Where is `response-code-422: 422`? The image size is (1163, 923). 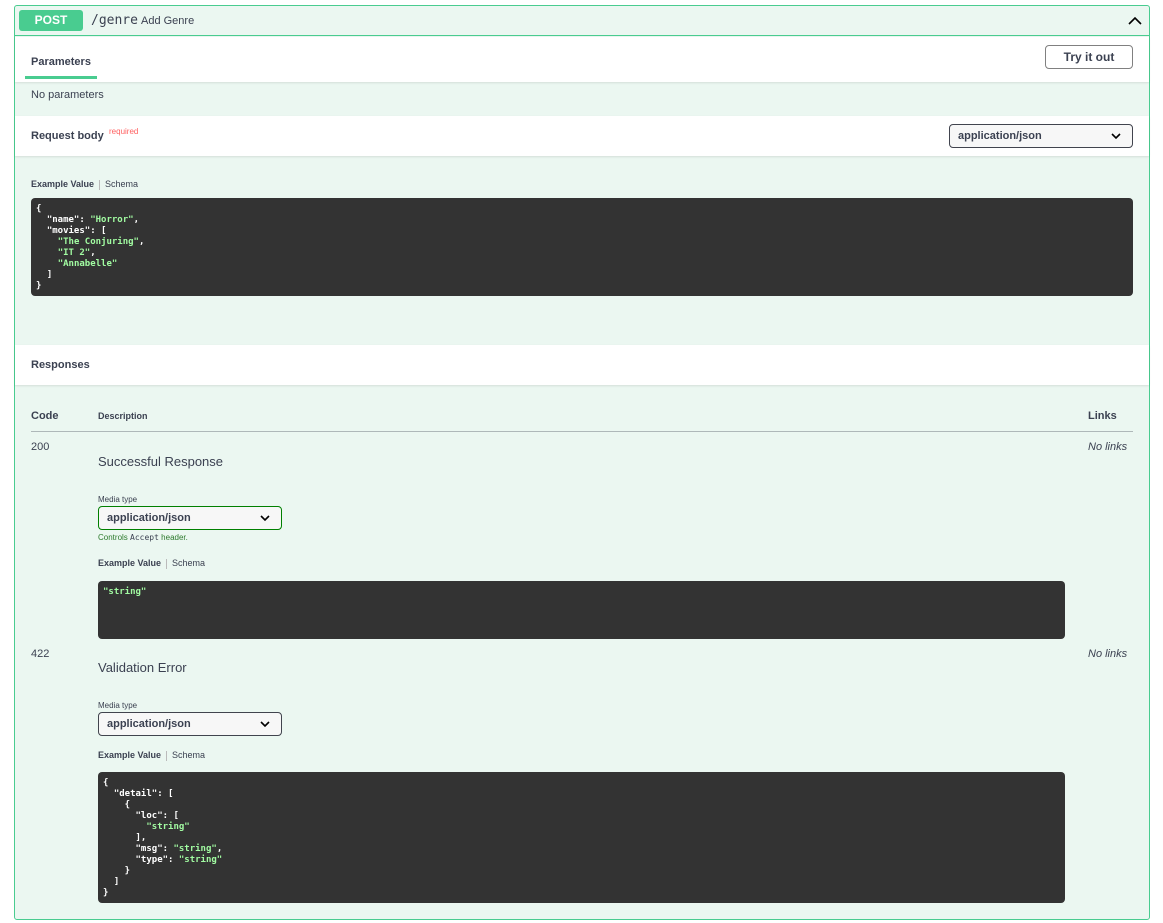
response-code-422: 422 is located at coordinates (40, 654).